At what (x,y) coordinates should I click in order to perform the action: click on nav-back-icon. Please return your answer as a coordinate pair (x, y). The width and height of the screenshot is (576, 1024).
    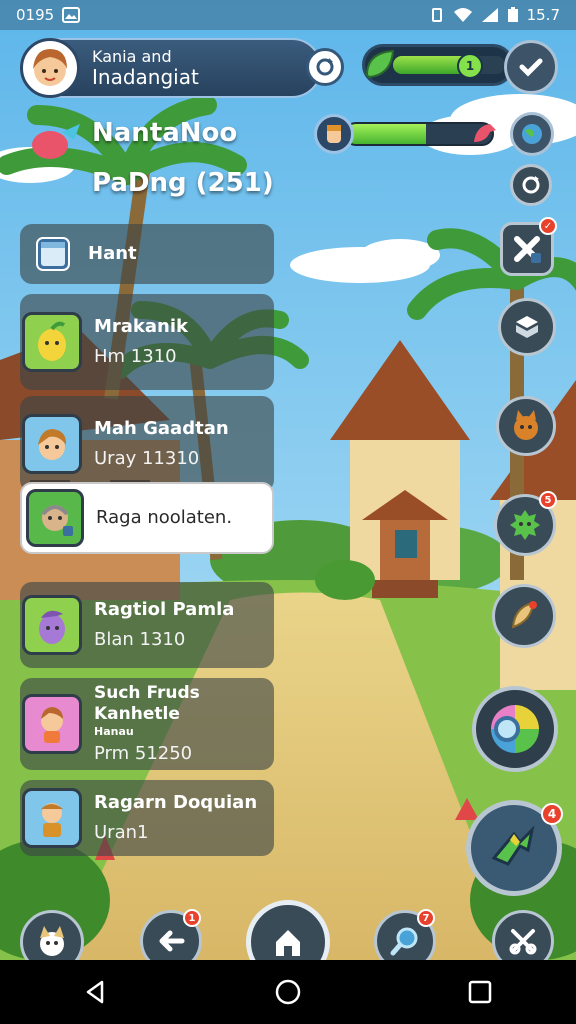
    Looking at the image, I should click on (96, 992).